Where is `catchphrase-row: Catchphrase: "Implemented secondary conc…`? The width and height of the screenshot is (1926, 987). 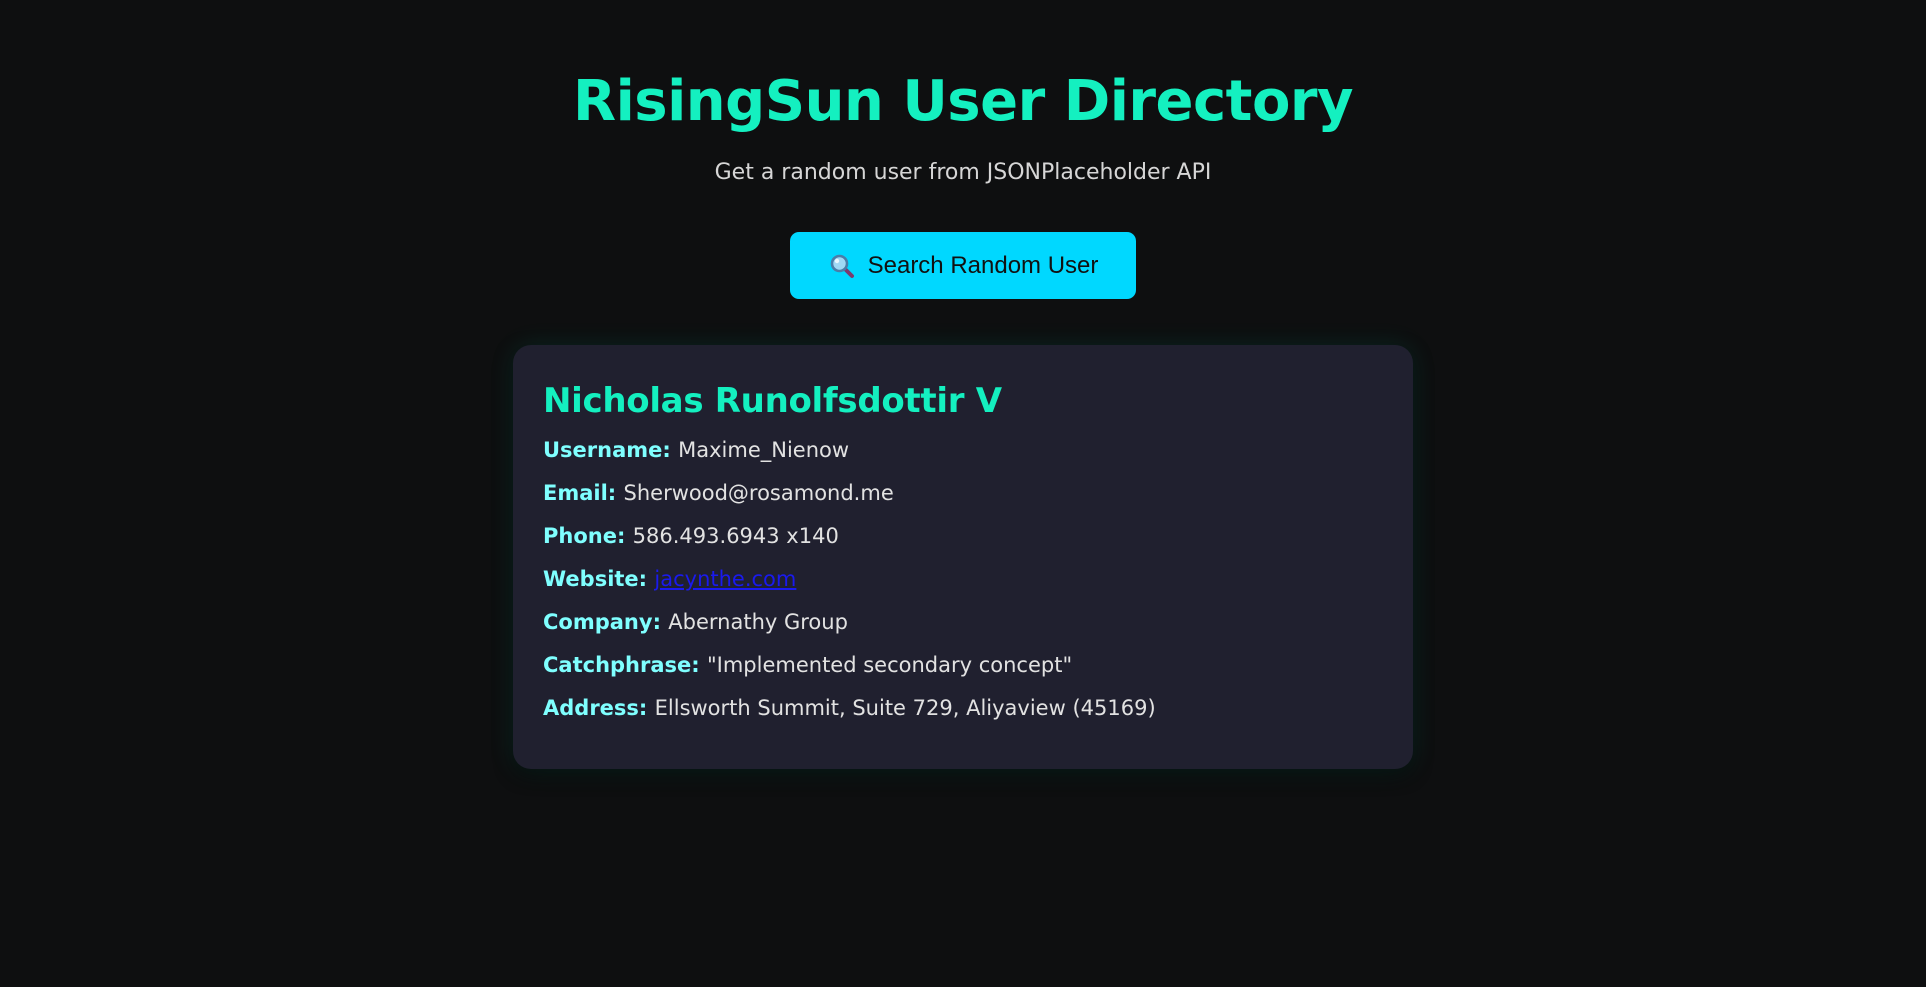
catchphrase-row: Catchphrase: "Implemented secondary conc… is located at coordinates (963, 665).